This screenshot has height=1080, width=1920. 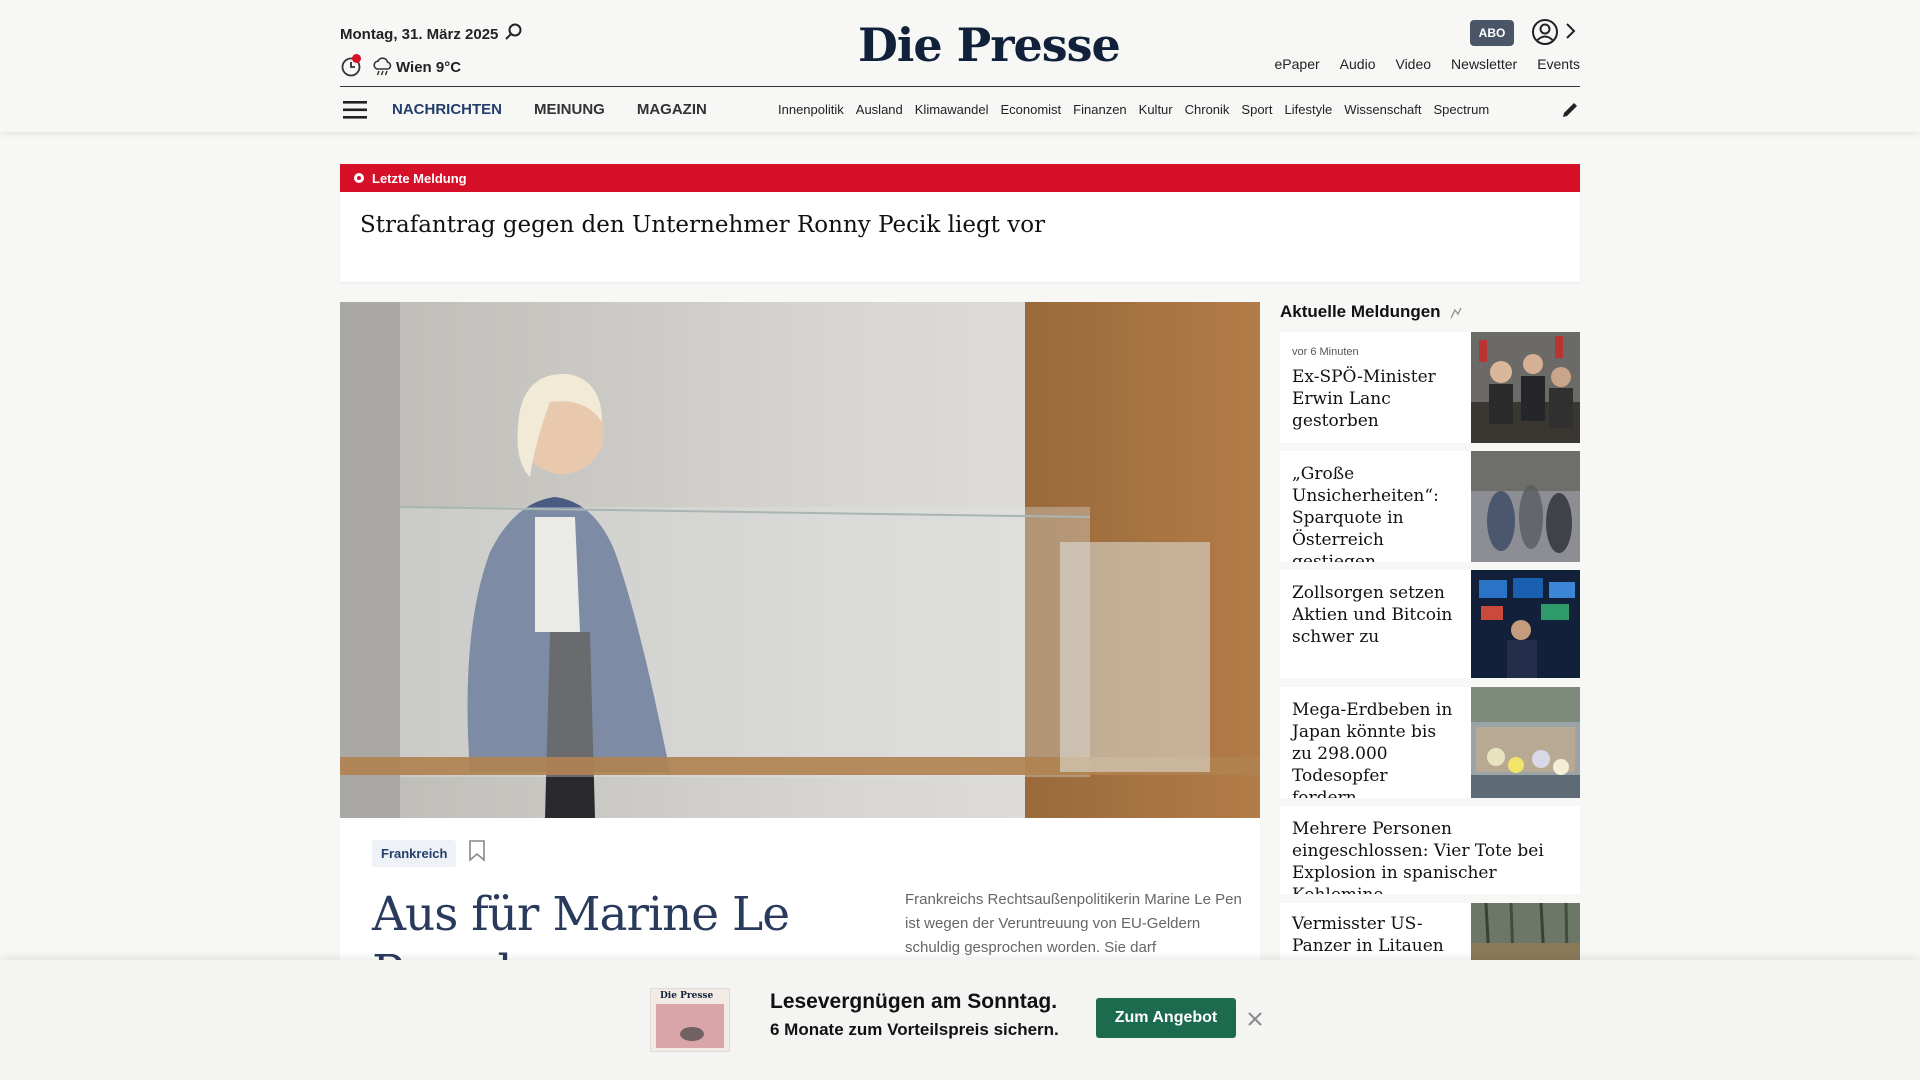 What do you see at coordinates (1456, 312) in the screenshot?
I see `pulse-icon` at bounding box center [1456, 312].